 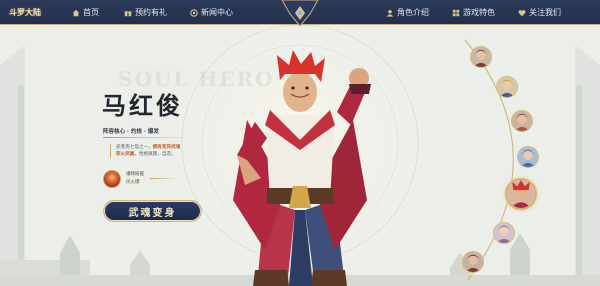 I want to click on skill-info: 魂师技能 凤火爆, so click(x=123, y=179).